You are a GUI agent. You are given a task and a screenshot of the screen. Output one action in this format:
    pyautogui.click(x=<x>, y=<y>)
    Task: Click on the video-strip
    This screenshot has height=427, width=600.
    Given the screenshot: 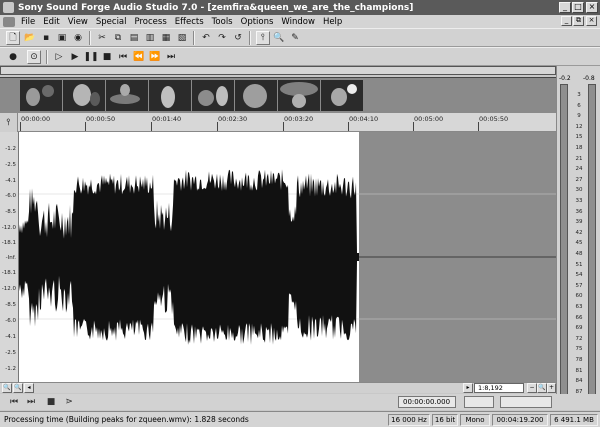 What is the action you would take?
    pyautogui.click(x=278, y=95)
    